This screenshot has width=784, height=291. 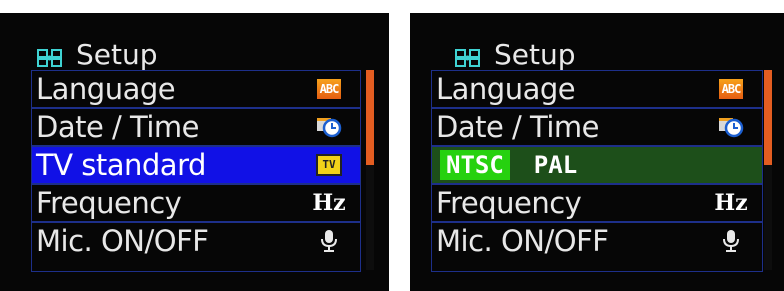 What do you see at coordinates (555, 165) in the screenshot?
I see `option-pal: PAL` at bounding box center [555, 165].